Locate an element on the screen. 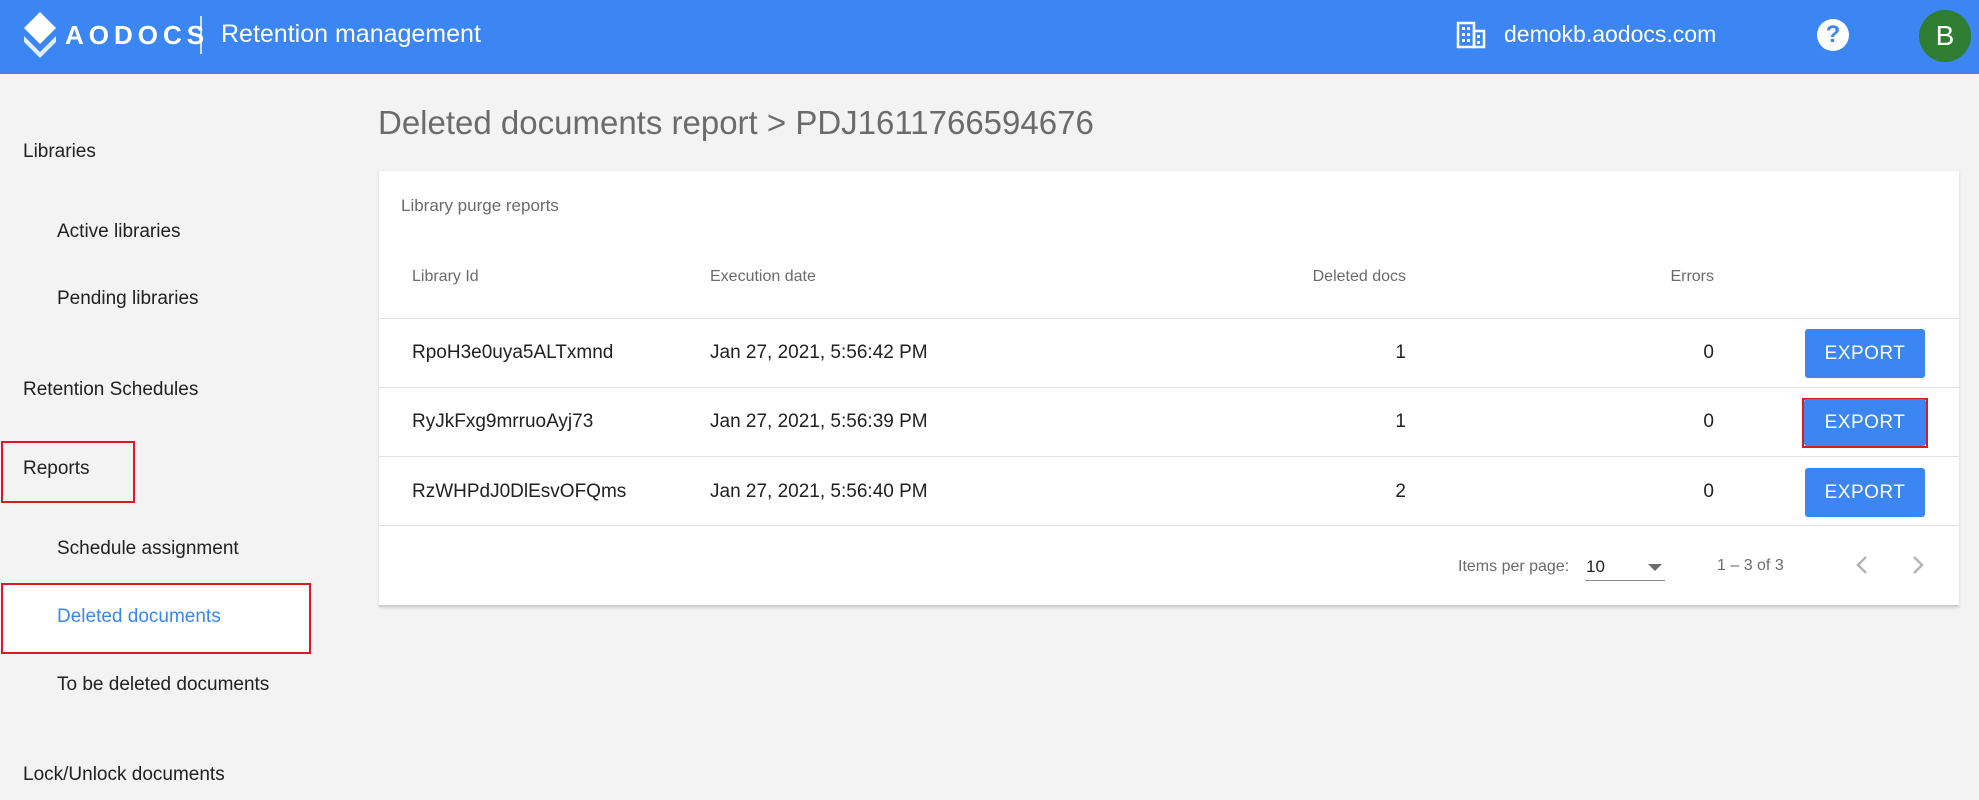 This screenshot has height=800, width=1979. execution-date-cell: Jan 27, 2021, 5:56:39 PM is located at coordinates (819, 421).